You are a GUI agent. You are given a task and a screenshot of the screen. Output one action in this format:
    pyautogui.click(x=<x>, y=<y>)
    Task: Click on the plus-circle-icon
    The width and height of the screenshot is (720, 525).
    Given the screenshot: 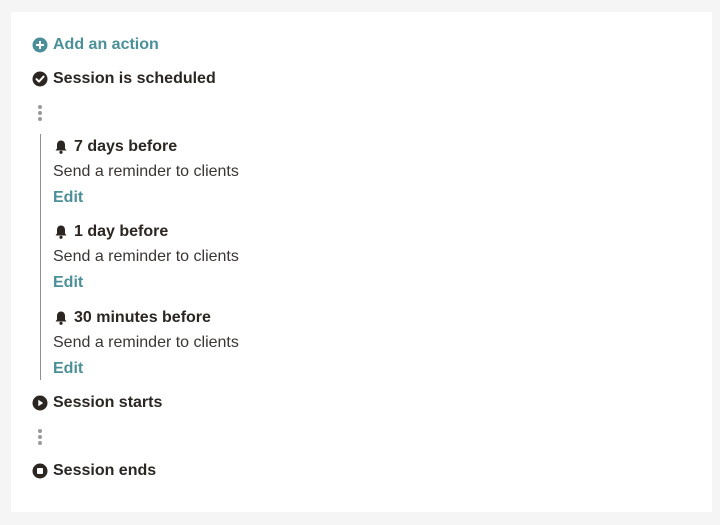 What is the action you would take?
    pyautogui.click(x=40, y=45)
    